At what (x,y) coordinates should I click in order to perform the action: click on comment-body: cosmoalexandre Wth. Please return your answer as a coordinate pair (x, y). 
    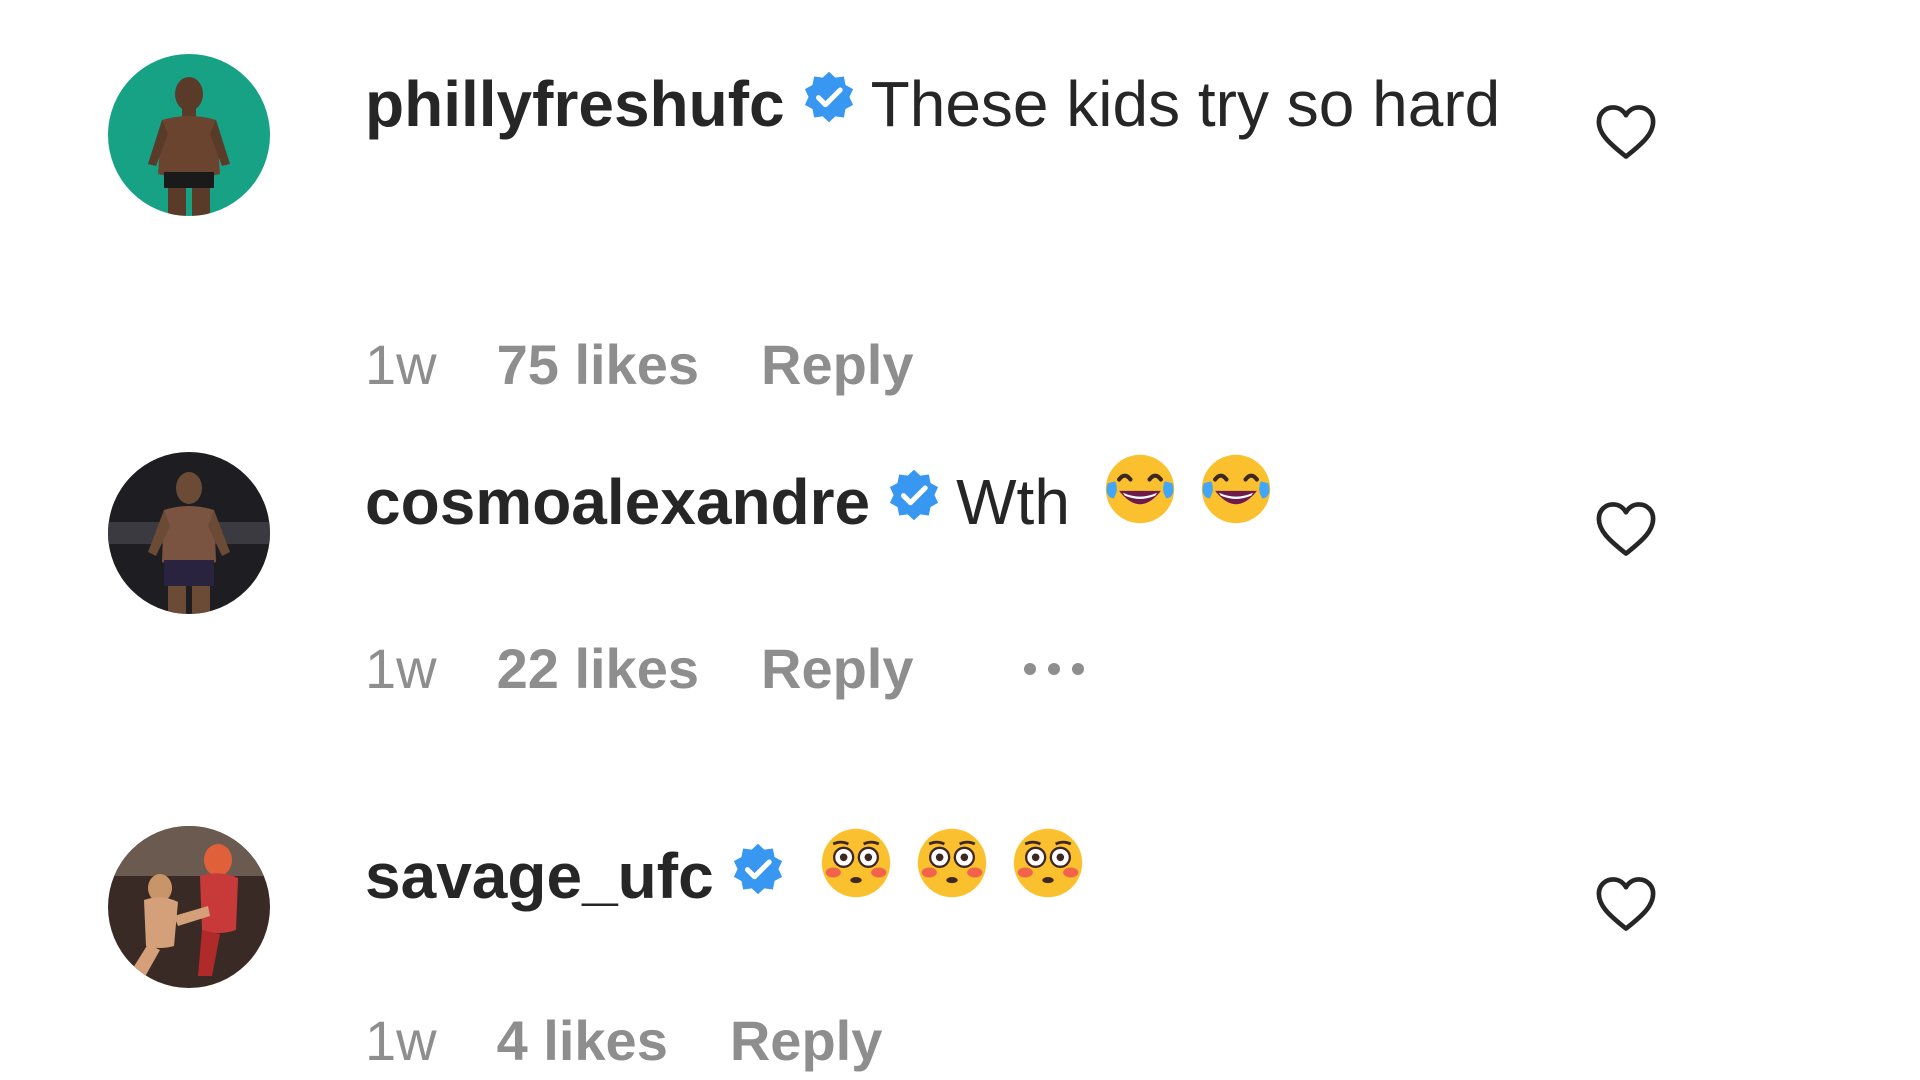
    Looking at the image, I should click on (940, 505).